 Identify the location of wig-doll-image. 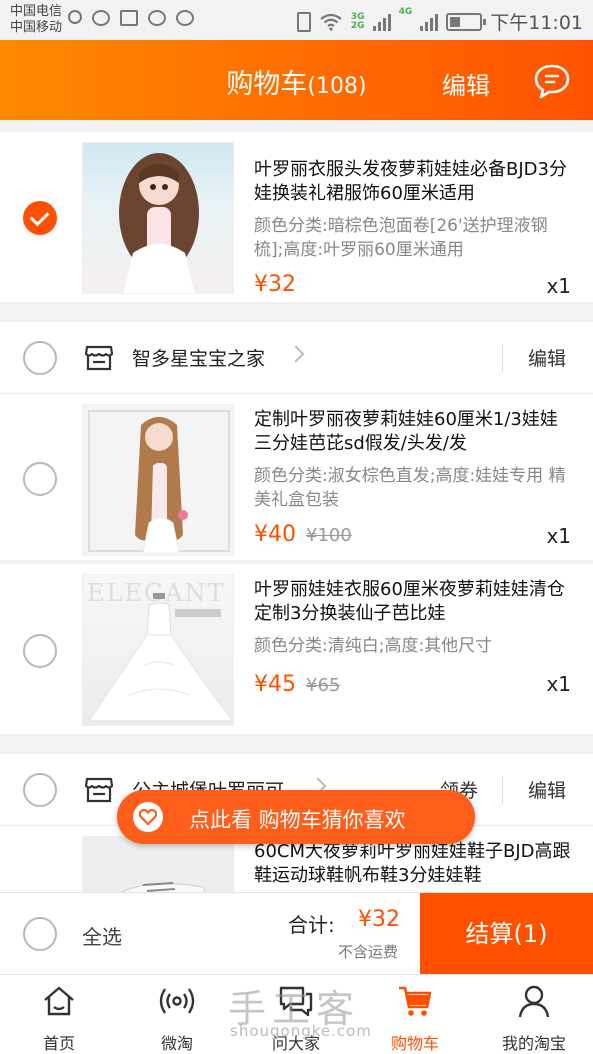
(159, 482).